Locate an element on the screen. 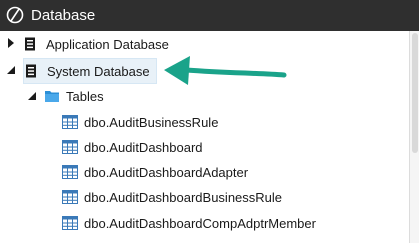 The image size is (419, 243). tree-item-tables-folder: Tables is located at coordinates (74, 96).